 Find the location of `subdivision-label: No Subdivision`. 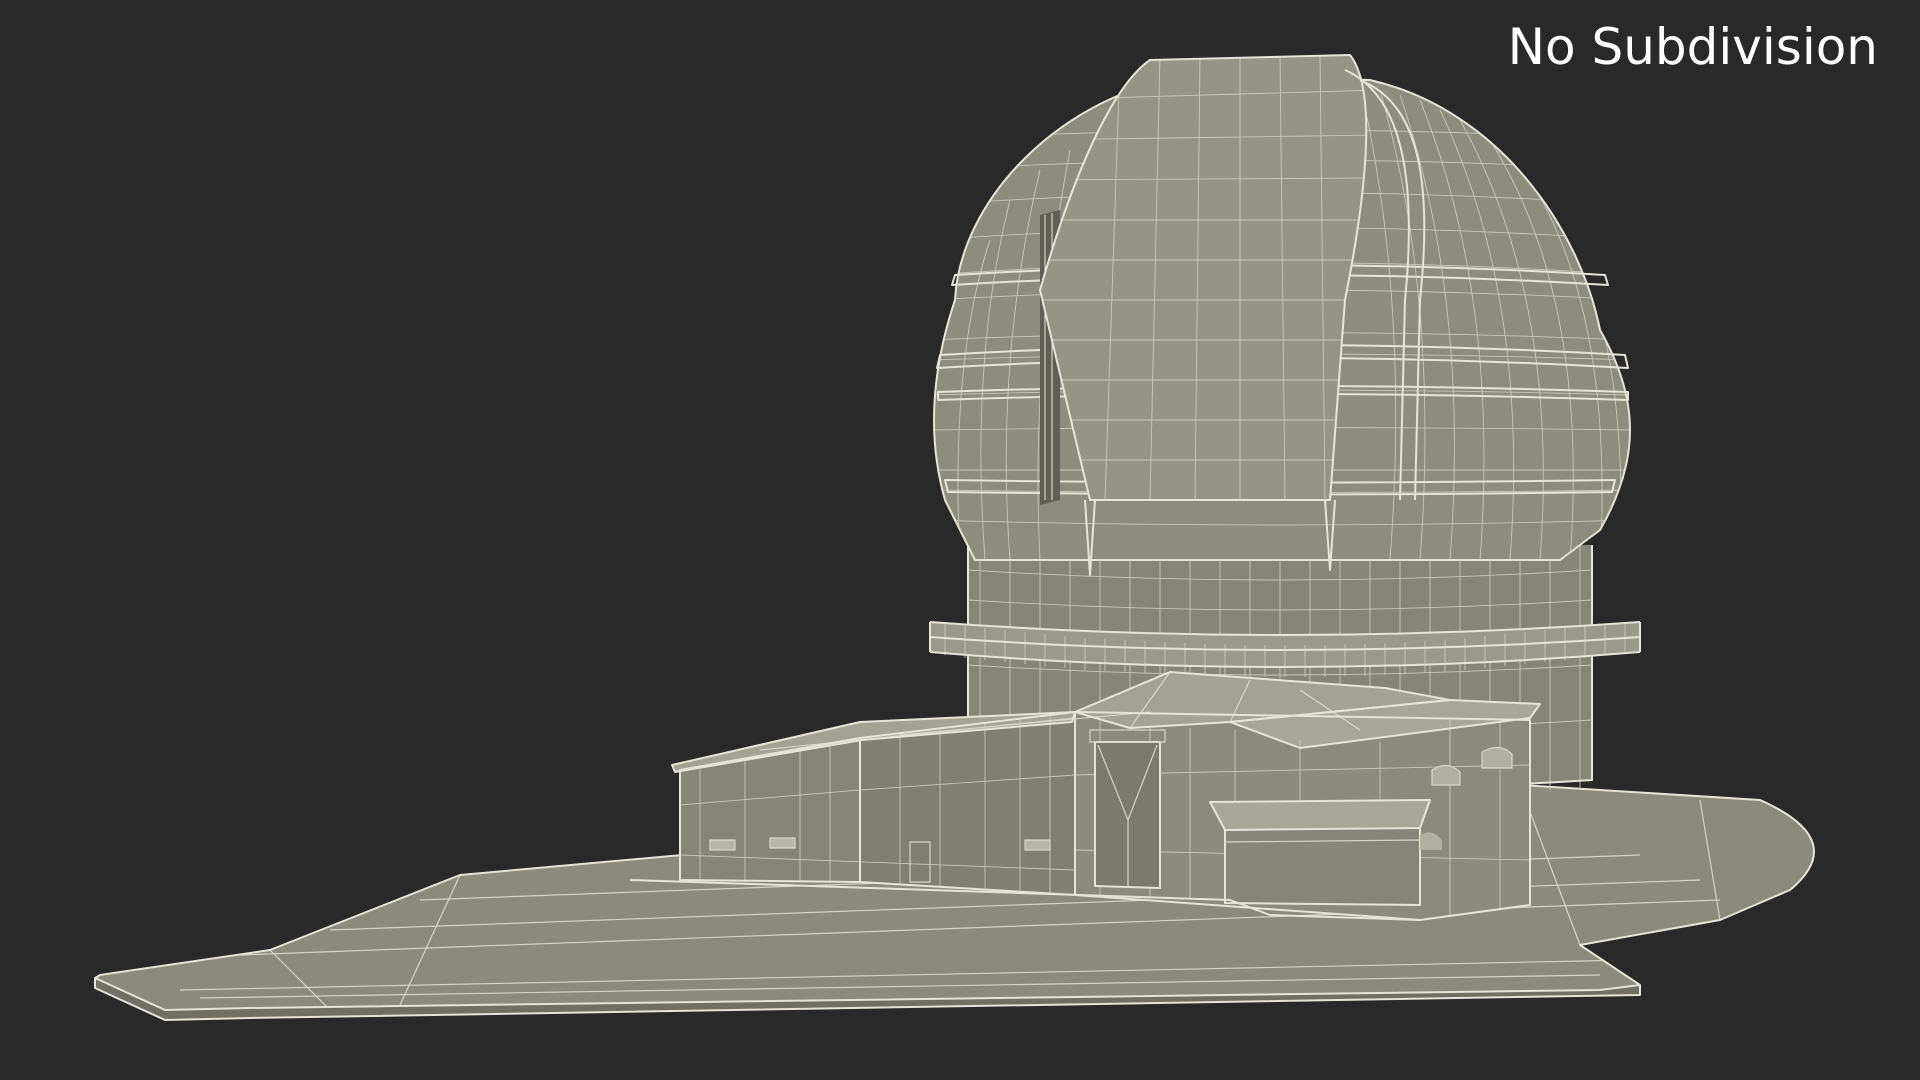

subdivision-label: No Subdivision is located at coordinates (1692, 47).